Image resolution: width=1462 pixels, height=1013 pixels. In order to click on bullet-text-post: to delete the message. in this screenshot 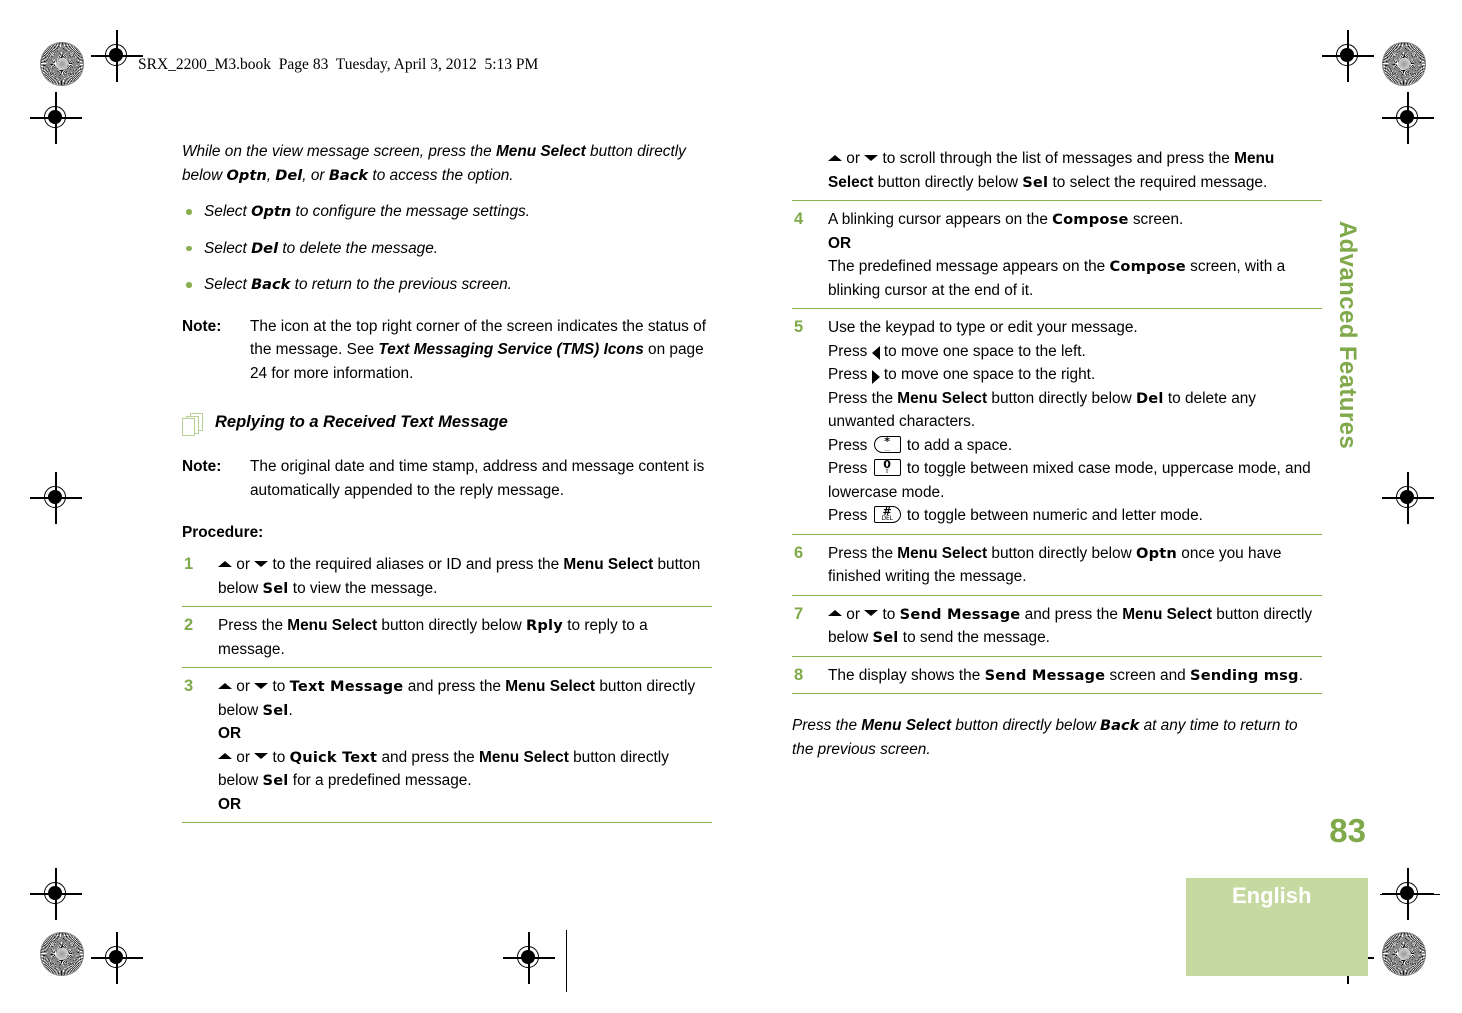, I will do `click(358, 248)`.